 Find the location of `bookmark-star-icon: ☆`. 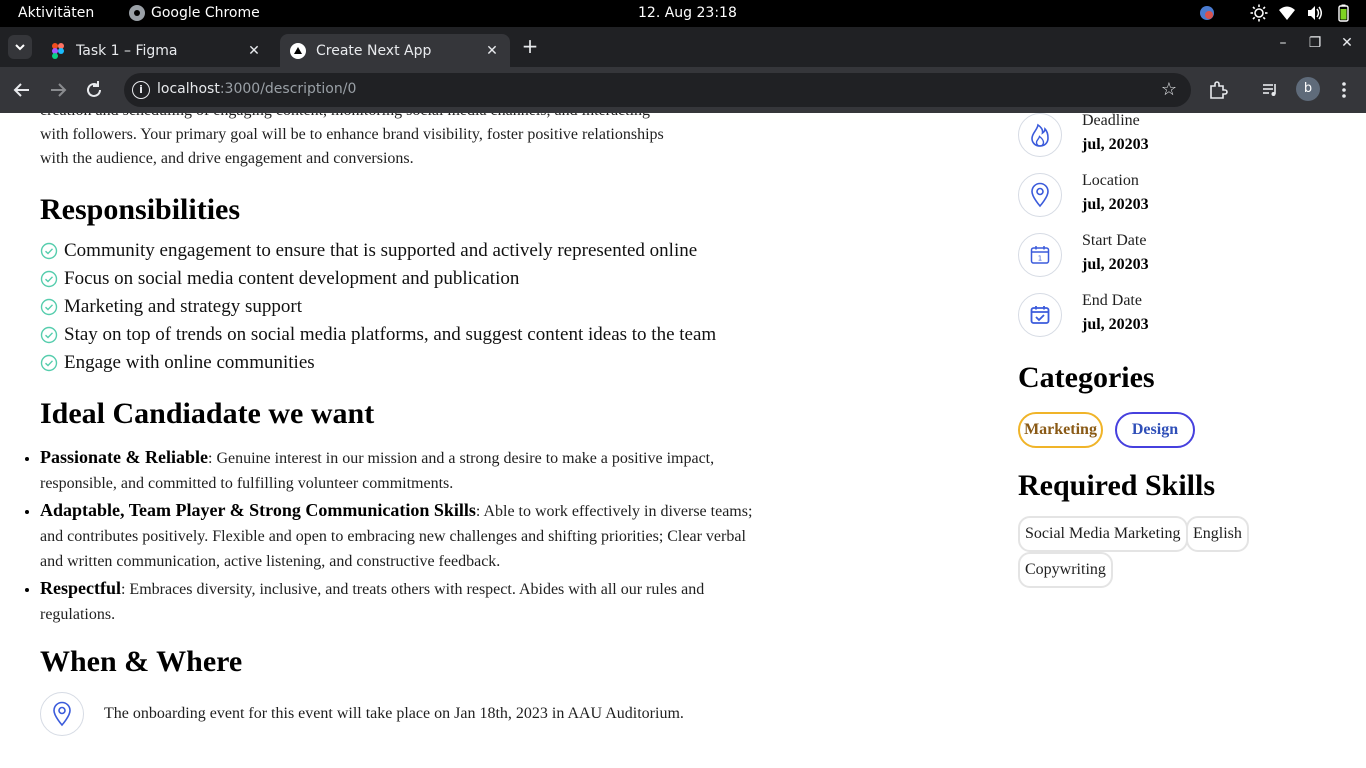

bookmark-star-icon: ☆ is located at coordinates (1169, 89).